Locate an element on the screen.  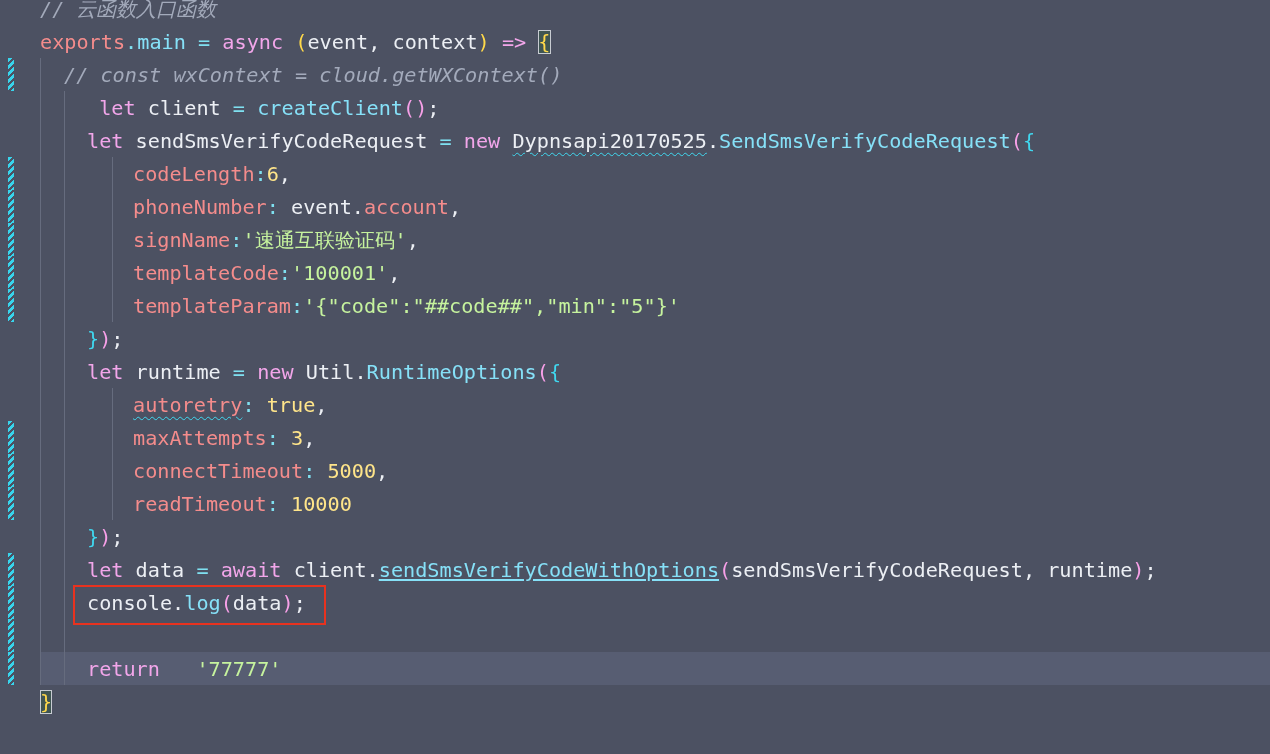
code-line: signName:'速通互联验证码', is located at coordinates (276, 239).